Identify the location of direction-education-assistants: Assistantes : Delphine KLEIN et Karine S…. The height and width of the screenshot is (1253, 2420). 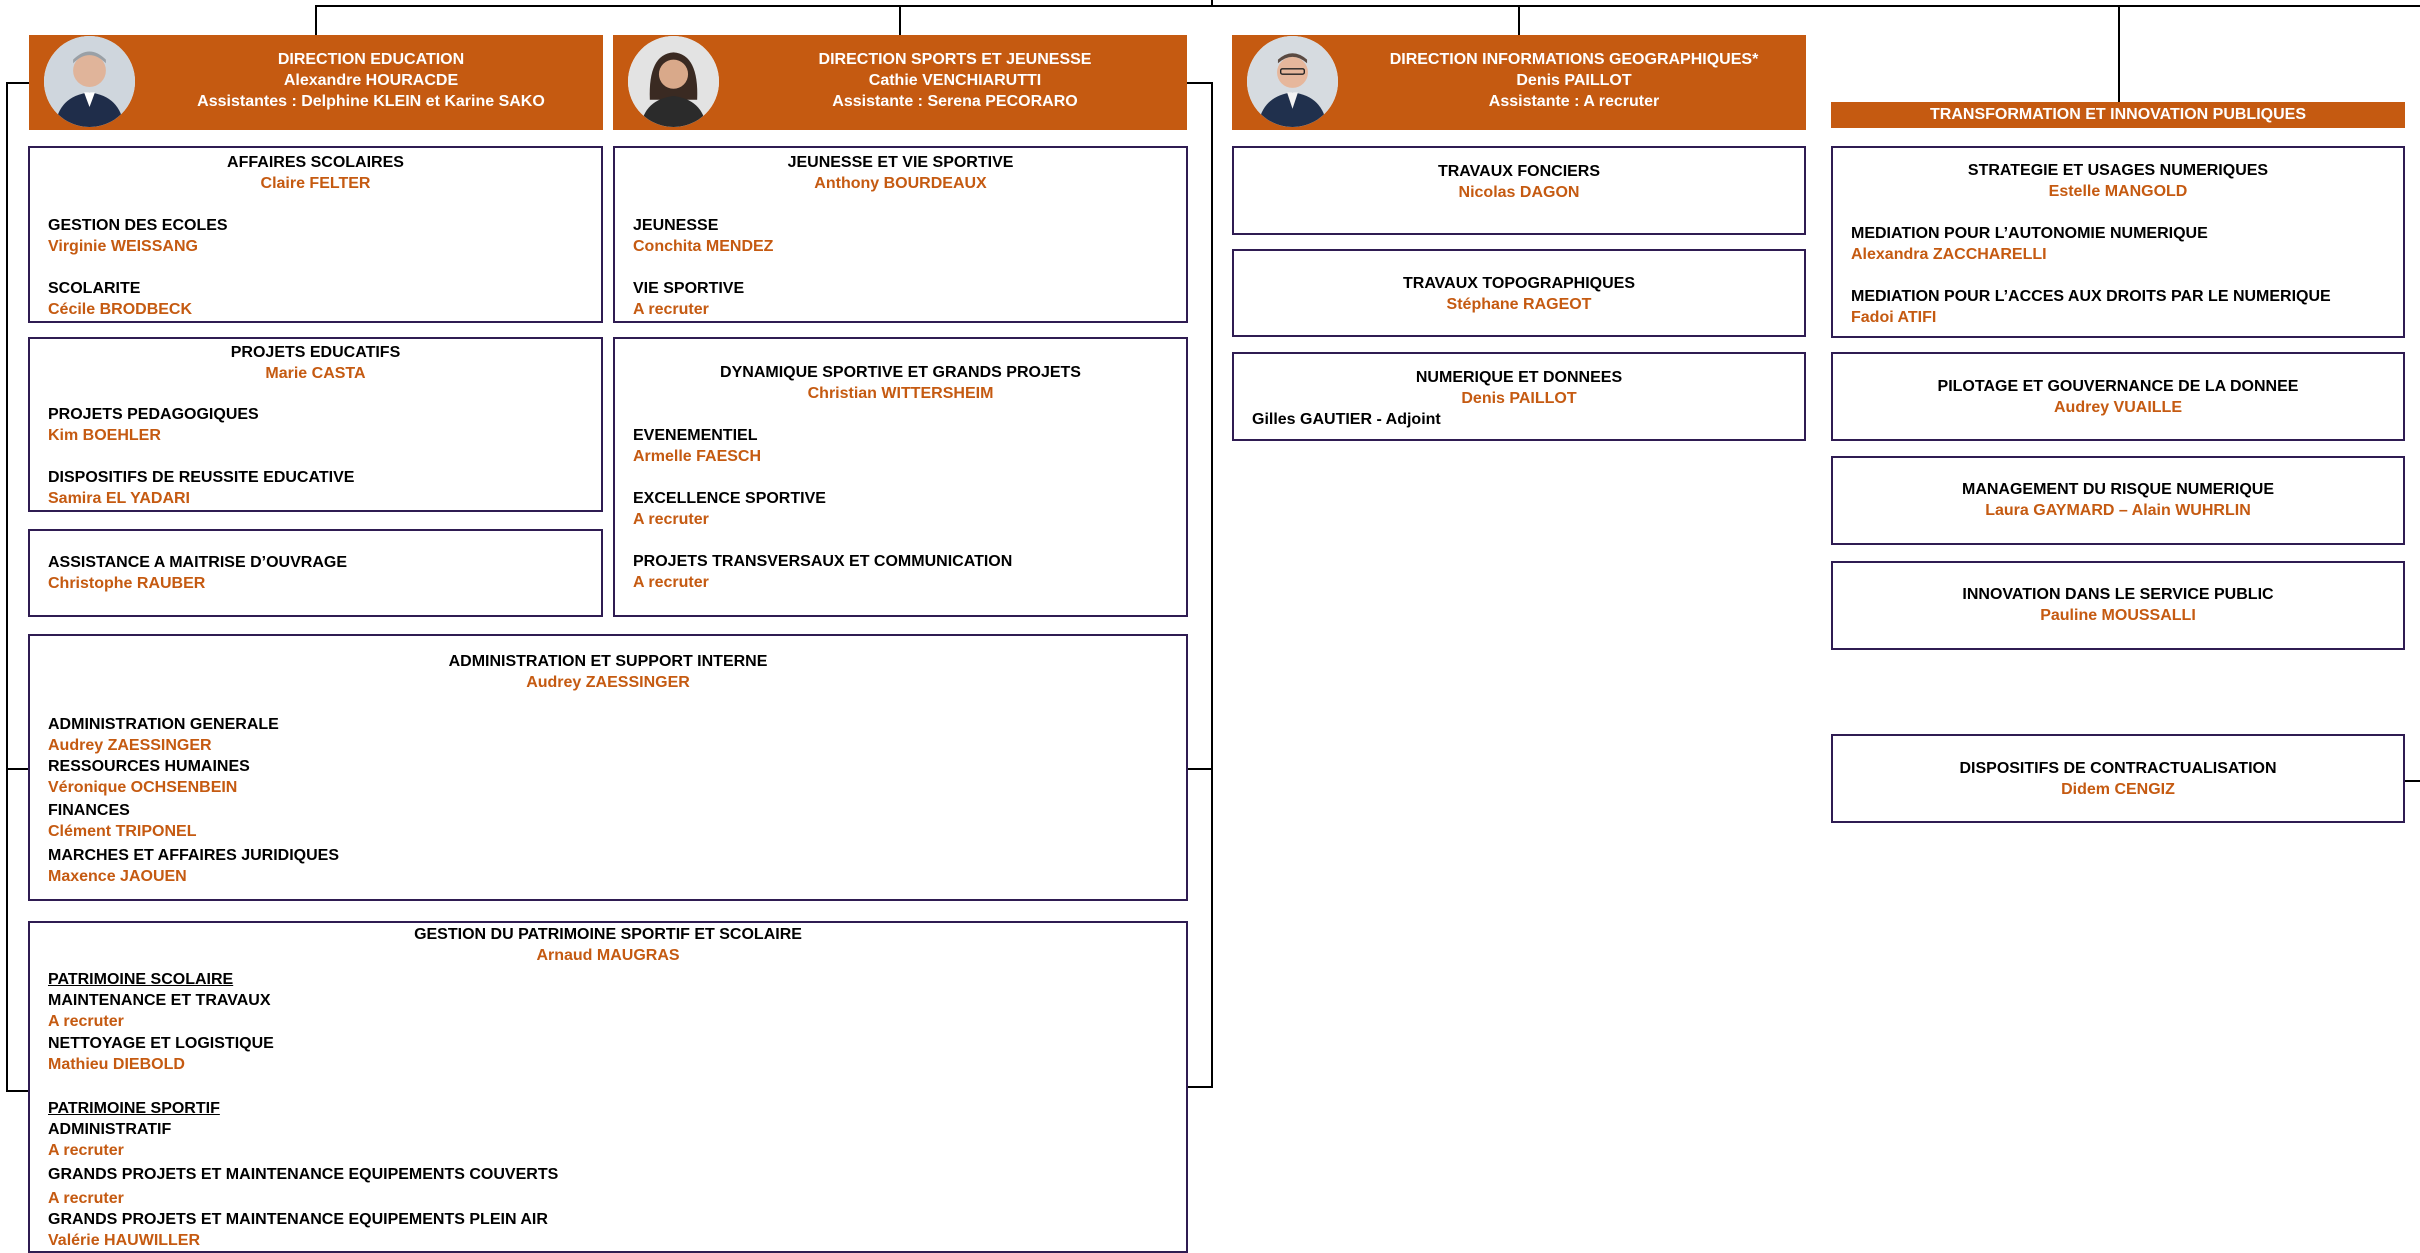
(371, 101).